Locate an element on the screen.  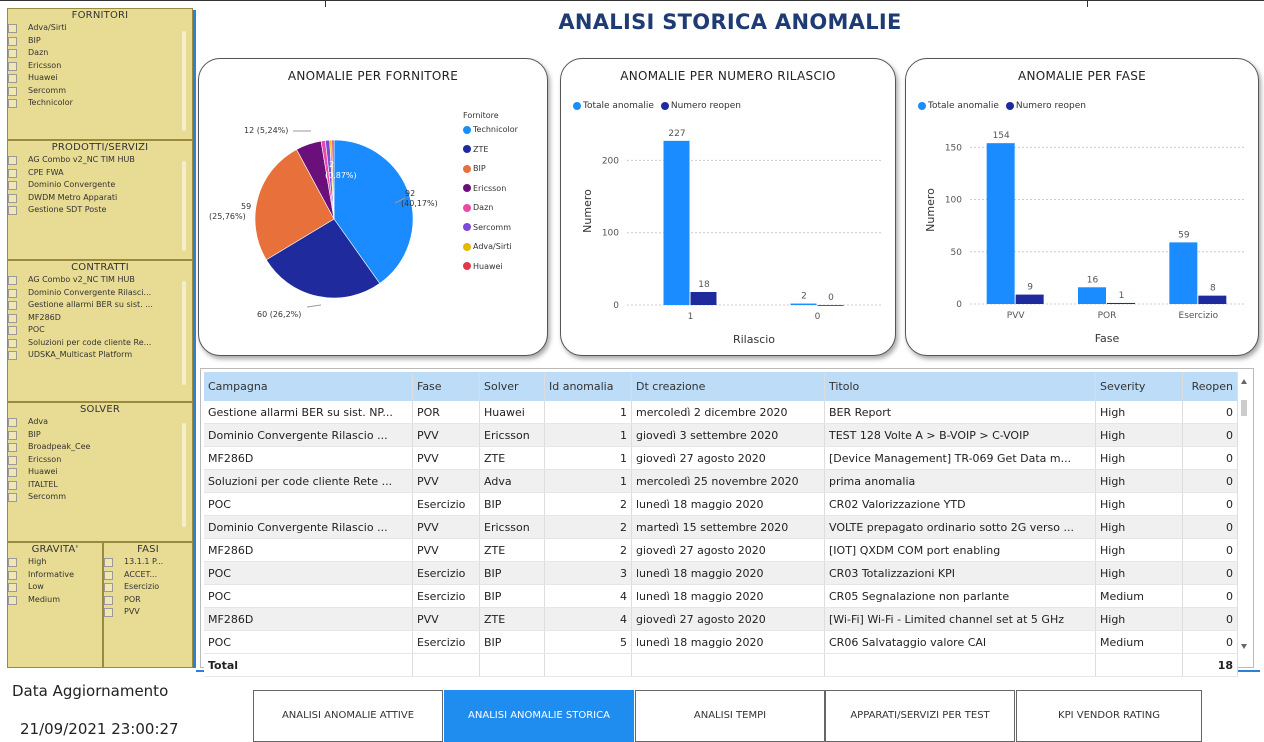
filter-list: 13.1.1 P... ACCET... Esercizio POR PVV is located at coordinates (148, 587).